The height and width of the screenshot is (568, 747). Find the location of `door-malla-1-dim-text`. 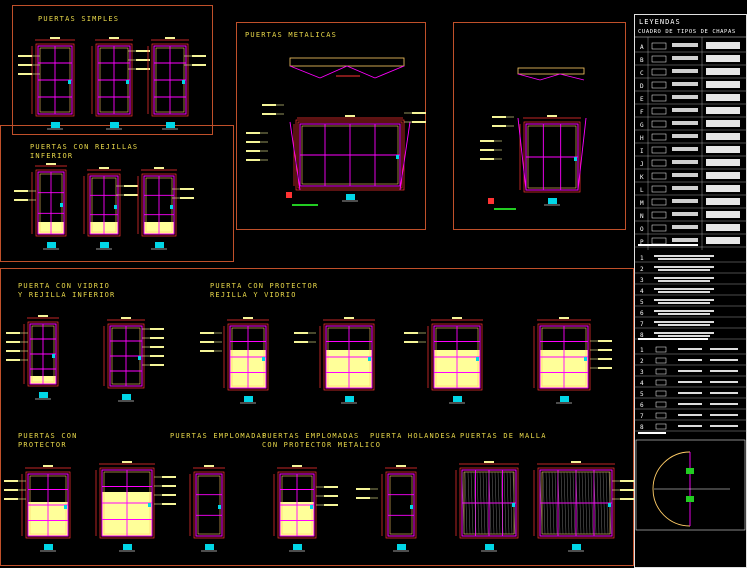

door-malla-1-dim-text is located at coordinates (489, 462).